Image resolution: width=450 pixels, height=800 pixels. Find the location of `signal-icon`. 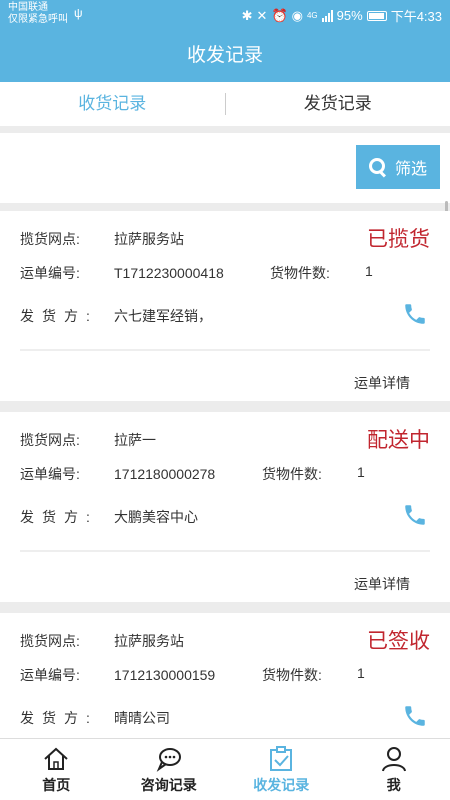

signal-icon is located at coordinates (327, 15).